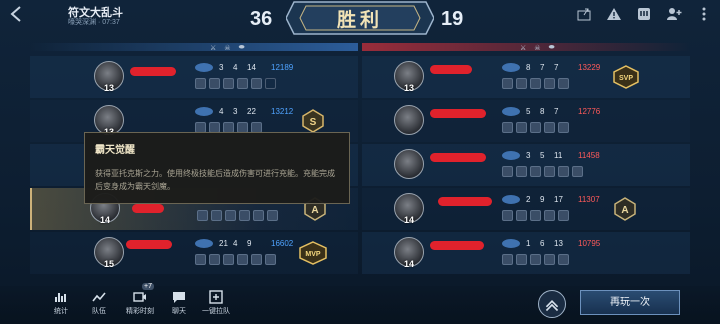  Describe the element at coordinates (526, 121) in the screenshot. I see `enemy-player-row: 5 8 7 12776` at that location.